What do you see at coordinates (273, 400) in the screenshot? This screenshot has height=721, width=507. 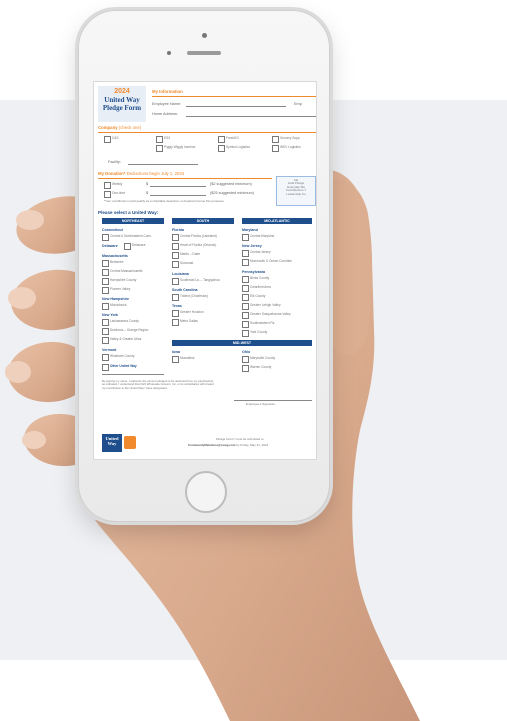 I see `signature-field` at bounding box center [273, 400].